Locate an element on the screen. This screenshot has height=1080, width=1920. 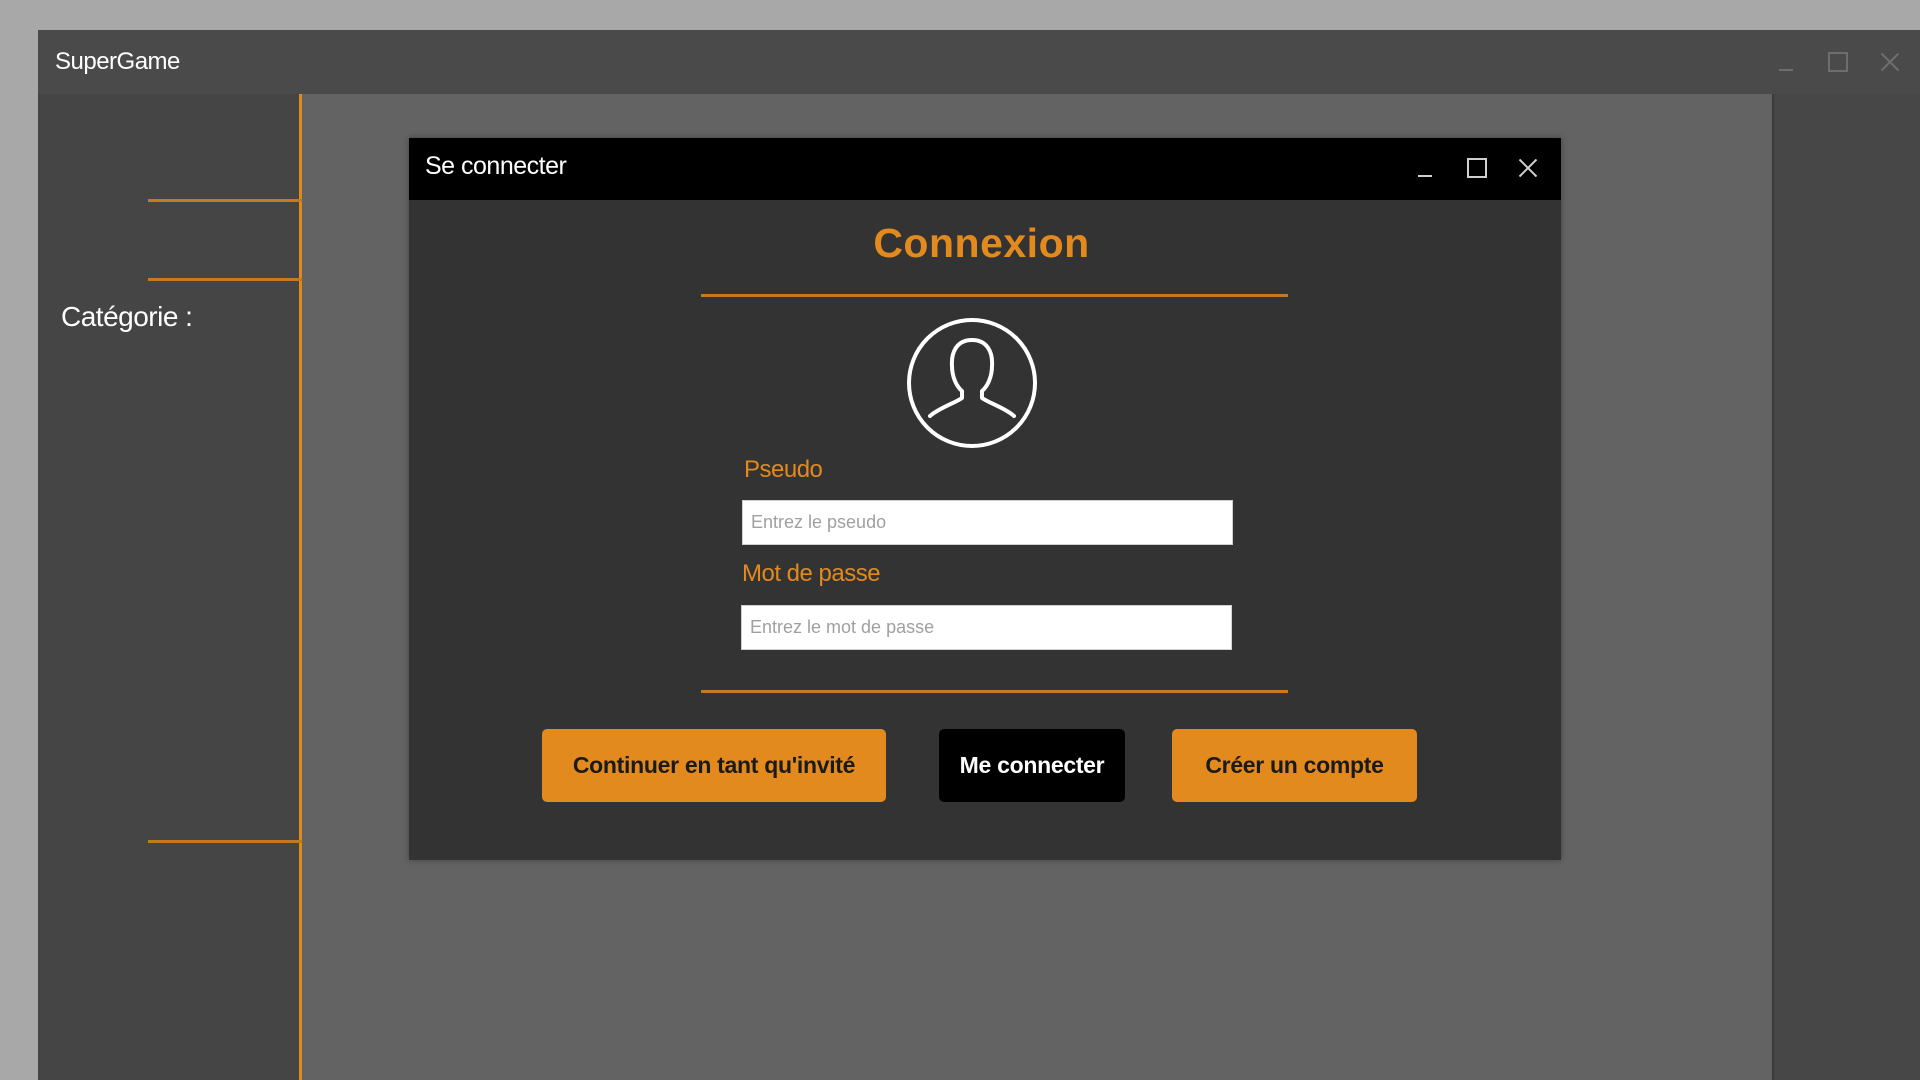
dialog-heading: Connexion is located at coordinates (981, 243).